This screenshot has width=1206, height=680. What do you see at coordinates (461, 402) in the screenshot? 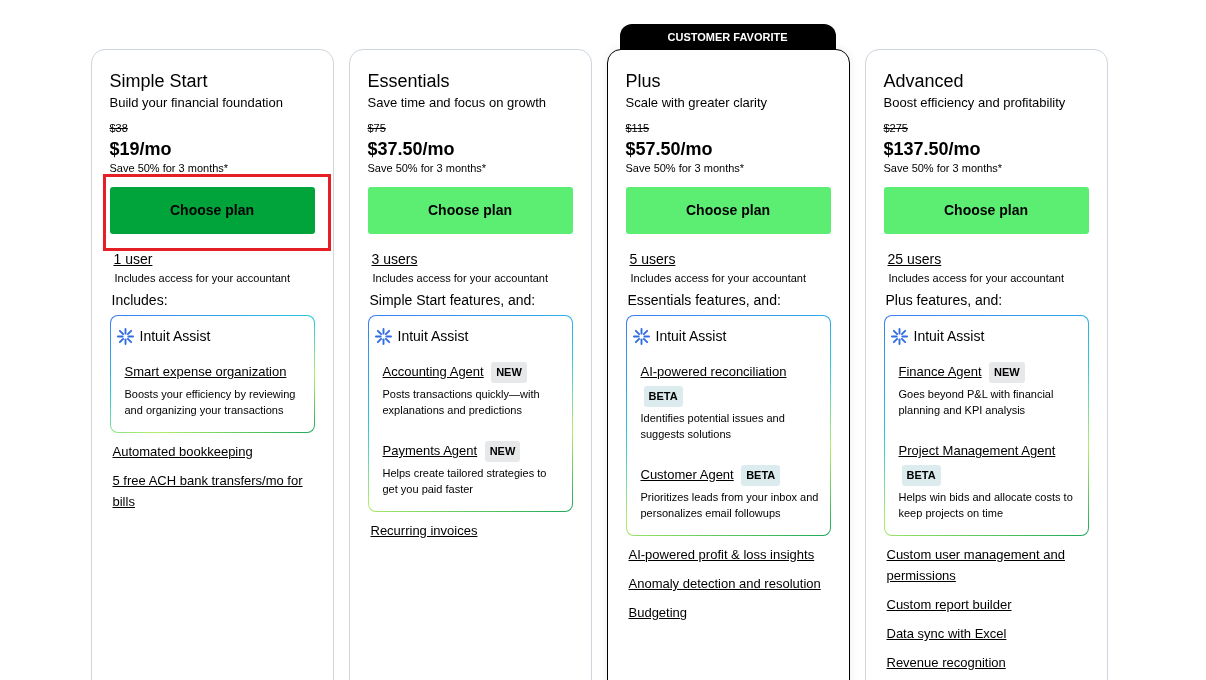
I see `feature-description: Posts transactions quickly—with explanations and predictions` at bounding box center [461, 402].